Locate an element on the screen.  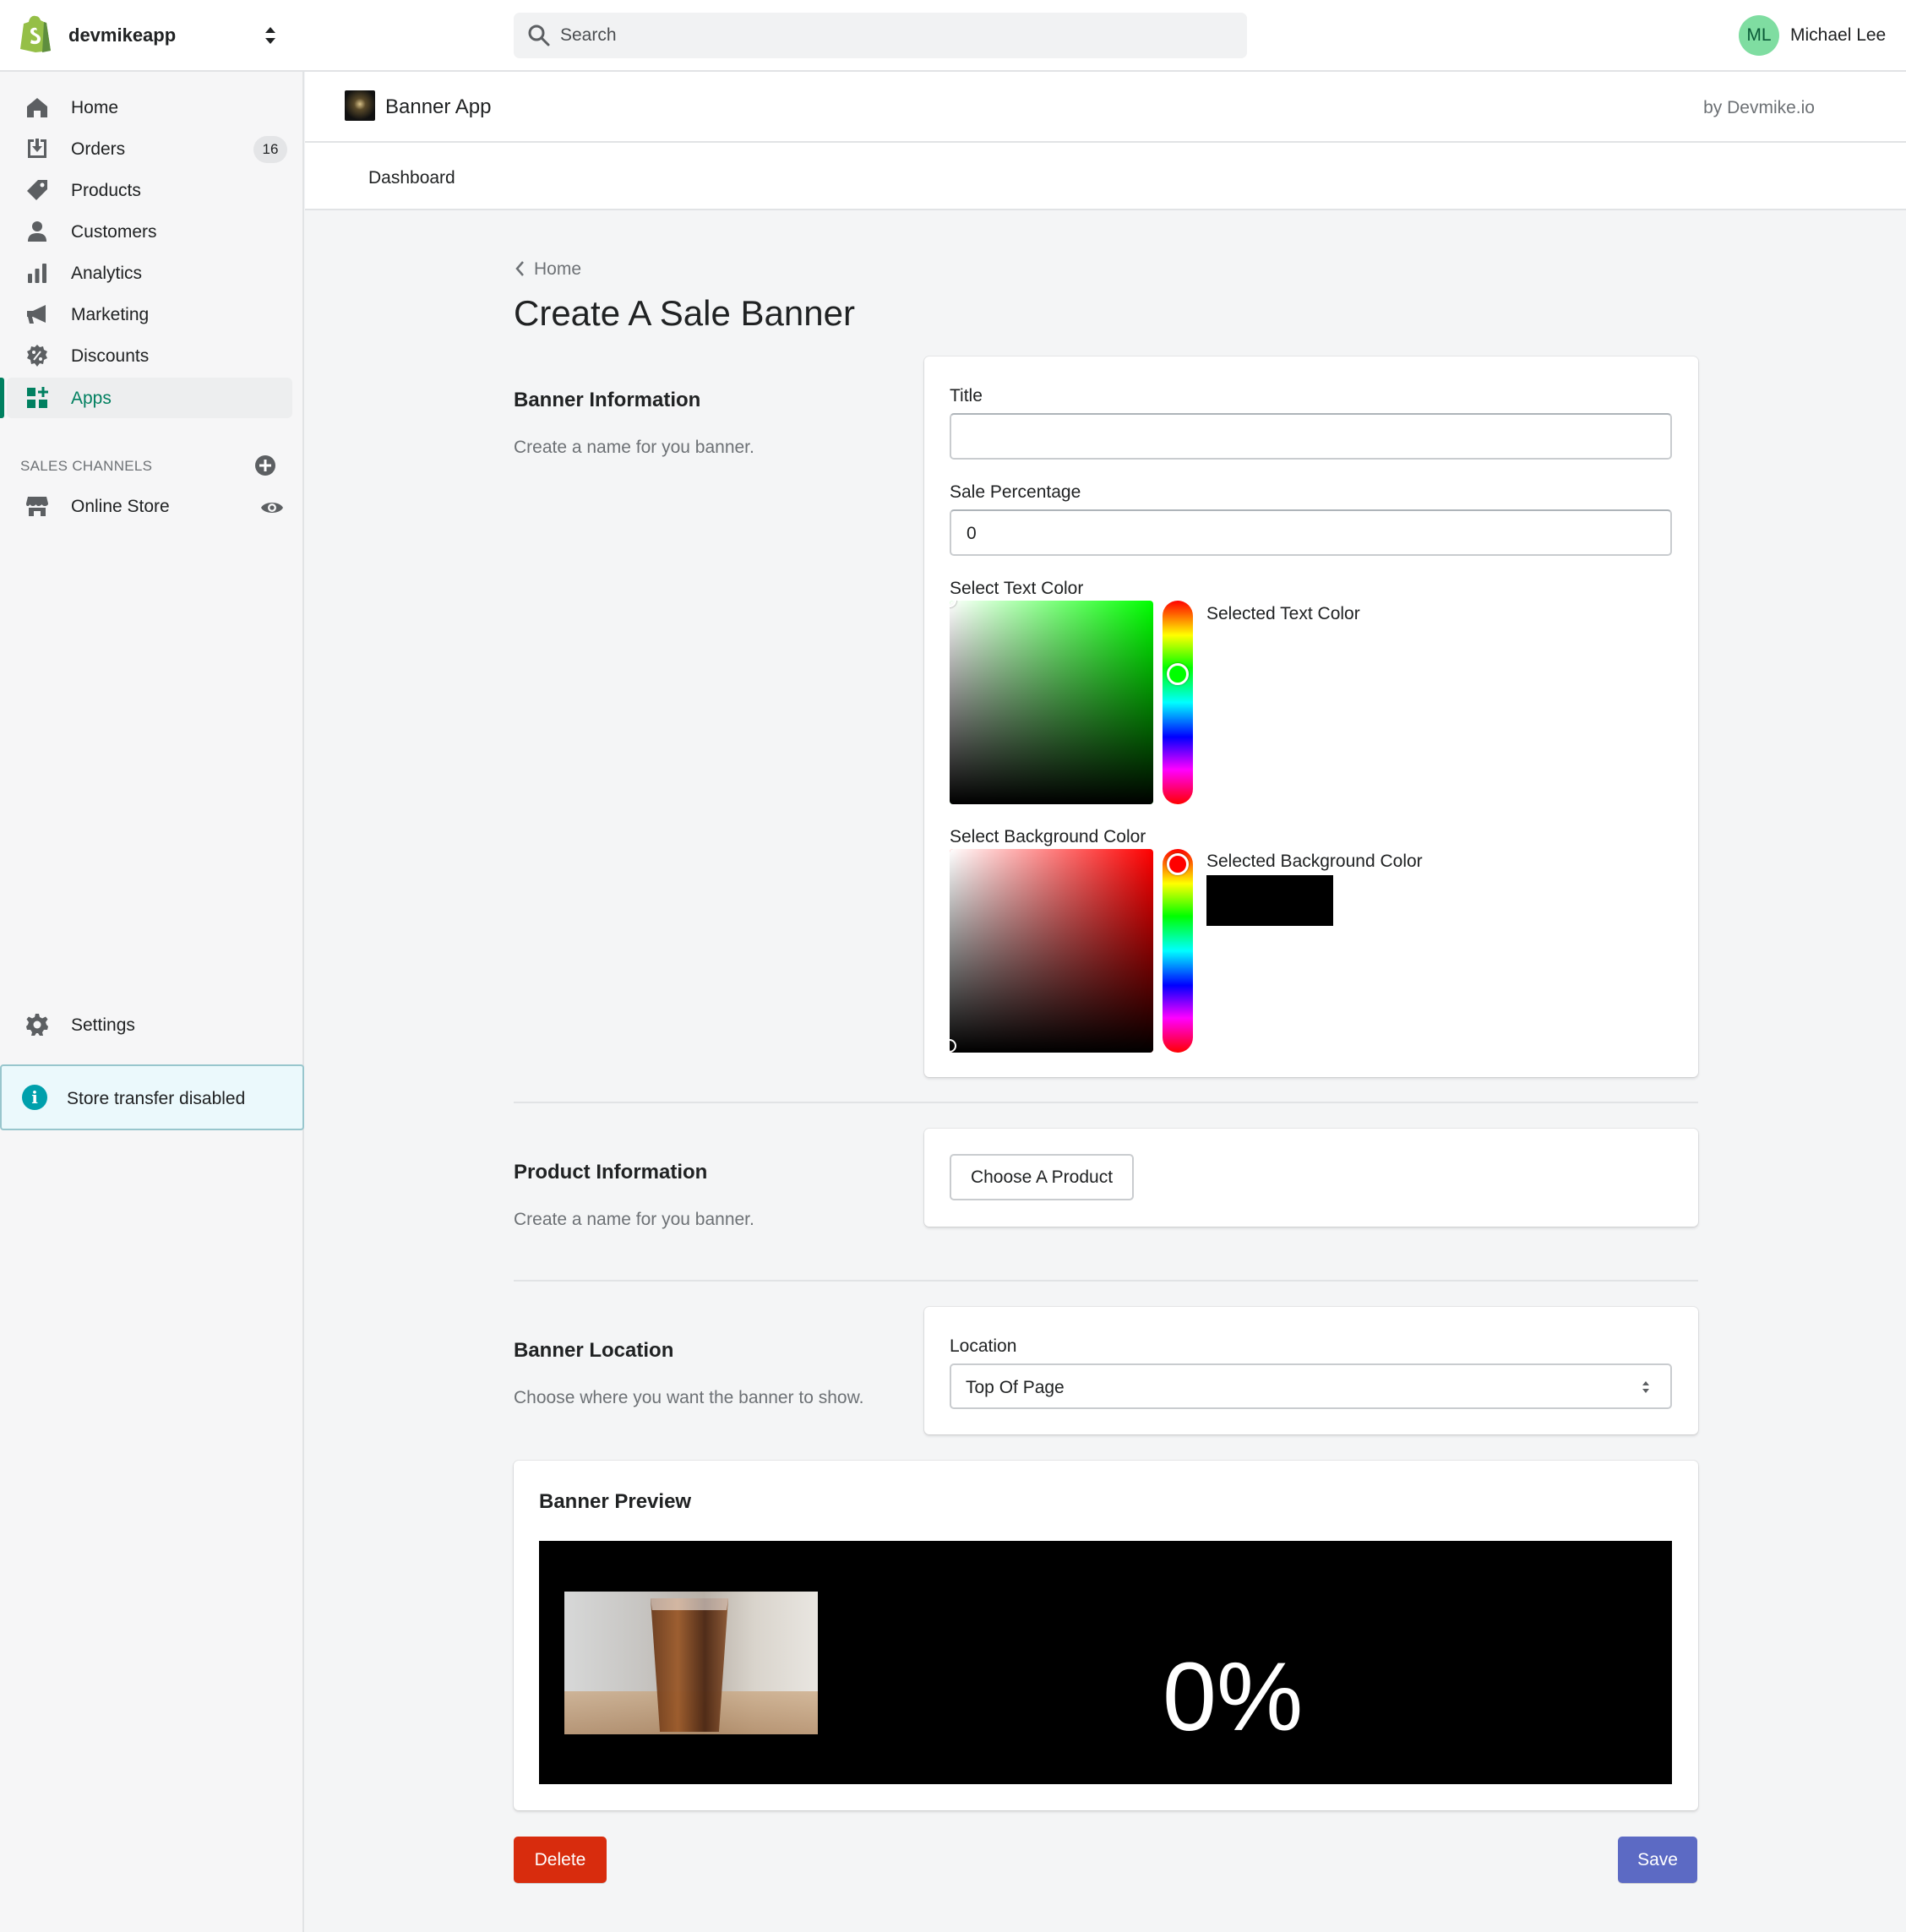
title-label: Title is located at coordinates (966, 395).